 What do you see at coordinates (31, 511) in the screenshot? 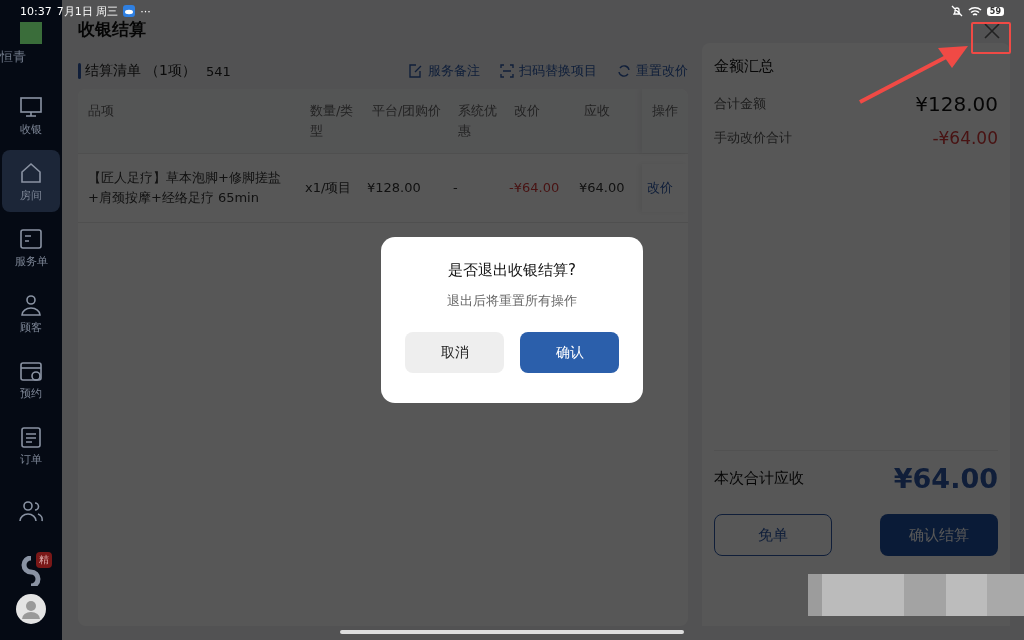
I see `people-icon` at bounding box center [31, 511].